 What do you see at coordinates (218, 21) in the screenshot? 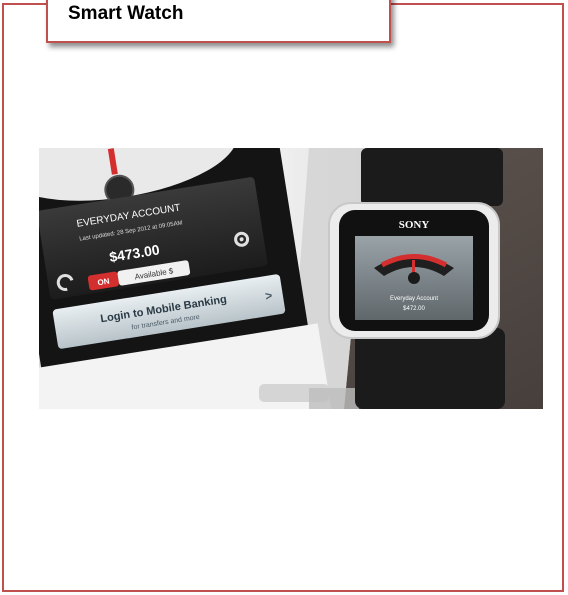
I see `slide-title-box: Smart Watch` at bounding box center [218, 21].